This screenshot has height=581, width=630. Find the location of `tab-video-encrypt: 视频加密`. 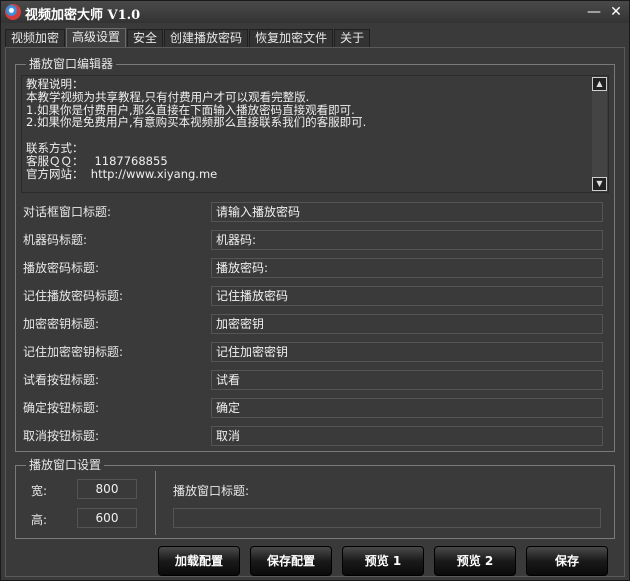

tab-video-encrypt: 视频加密 is located at coordinates (35, 38).